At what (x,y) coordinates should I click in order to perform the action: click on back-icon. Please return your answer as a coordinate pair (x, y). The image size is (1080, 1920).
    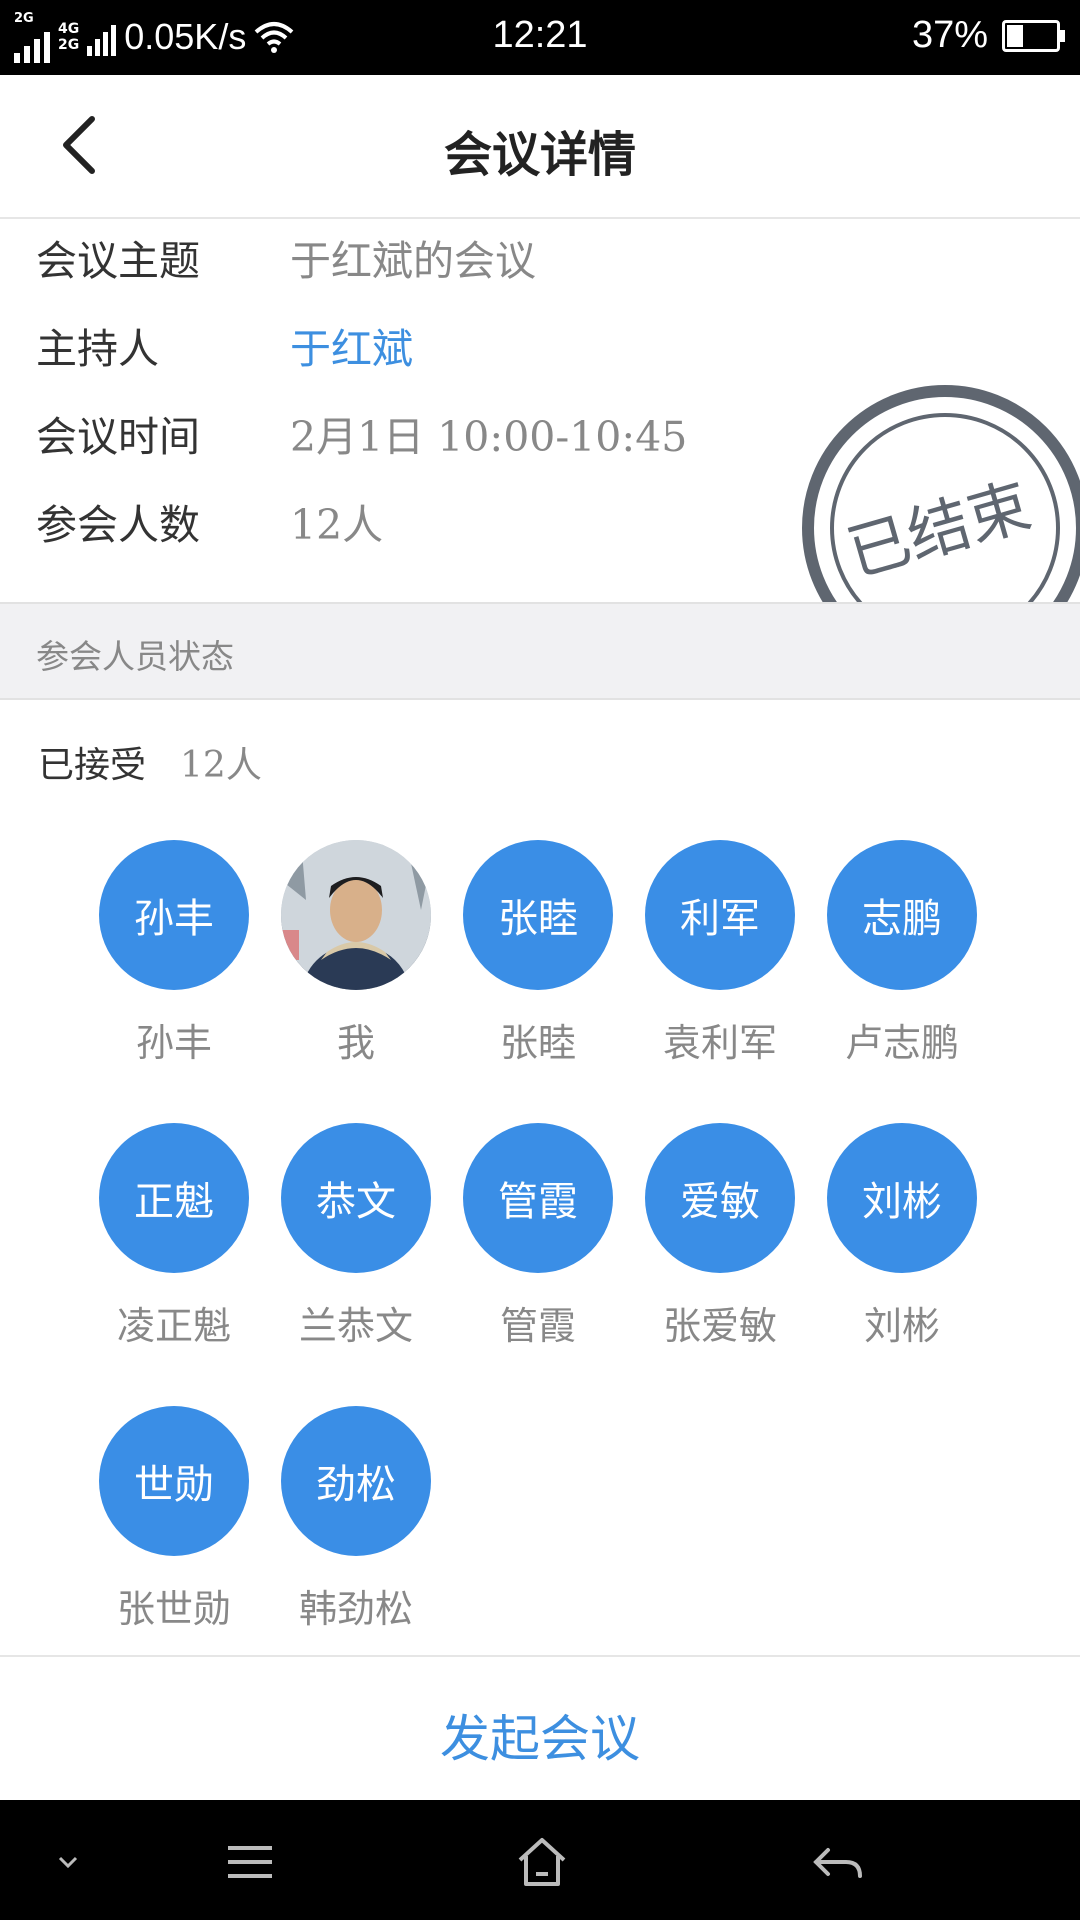
    Looking at the image, I should click on (838, 1862).